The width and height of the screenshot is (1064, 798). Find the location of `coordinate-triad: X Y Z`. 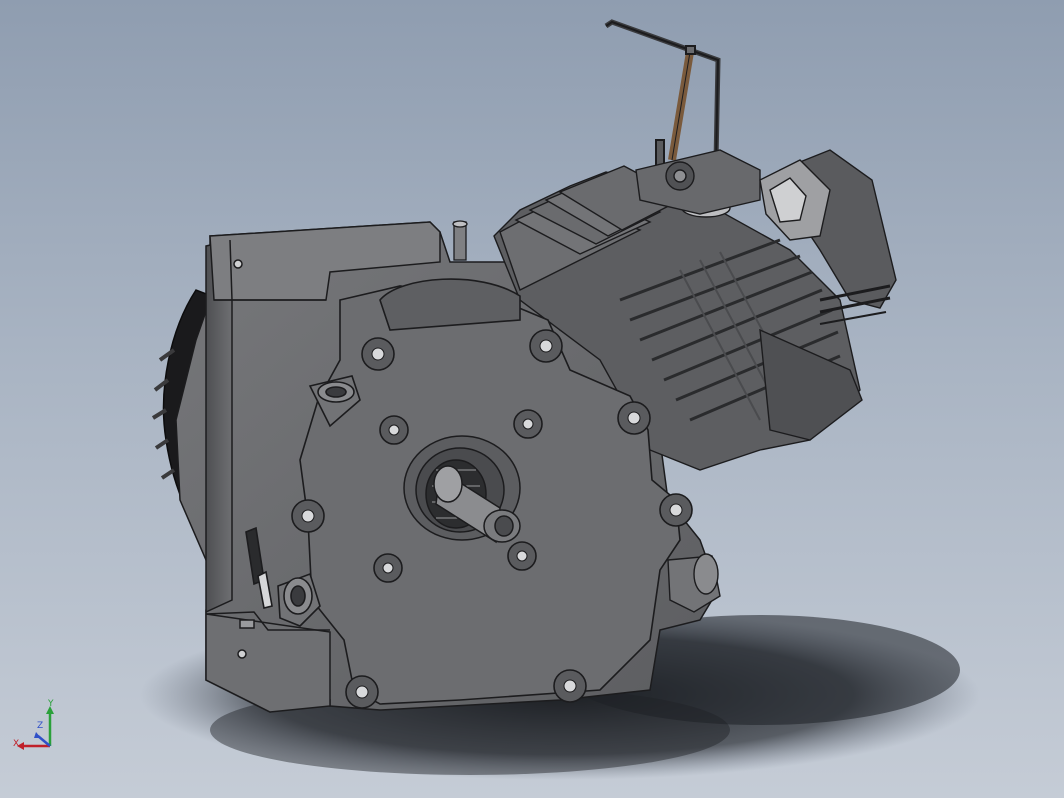

coordinate-triad: X Y Z is located at coordinates (35, 727).